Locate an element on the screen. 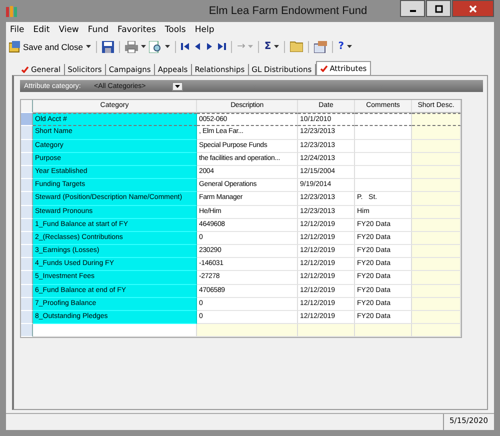 This screenshot has height=436, width=500. sum-button: Σ is located at coordinates (268, 46).